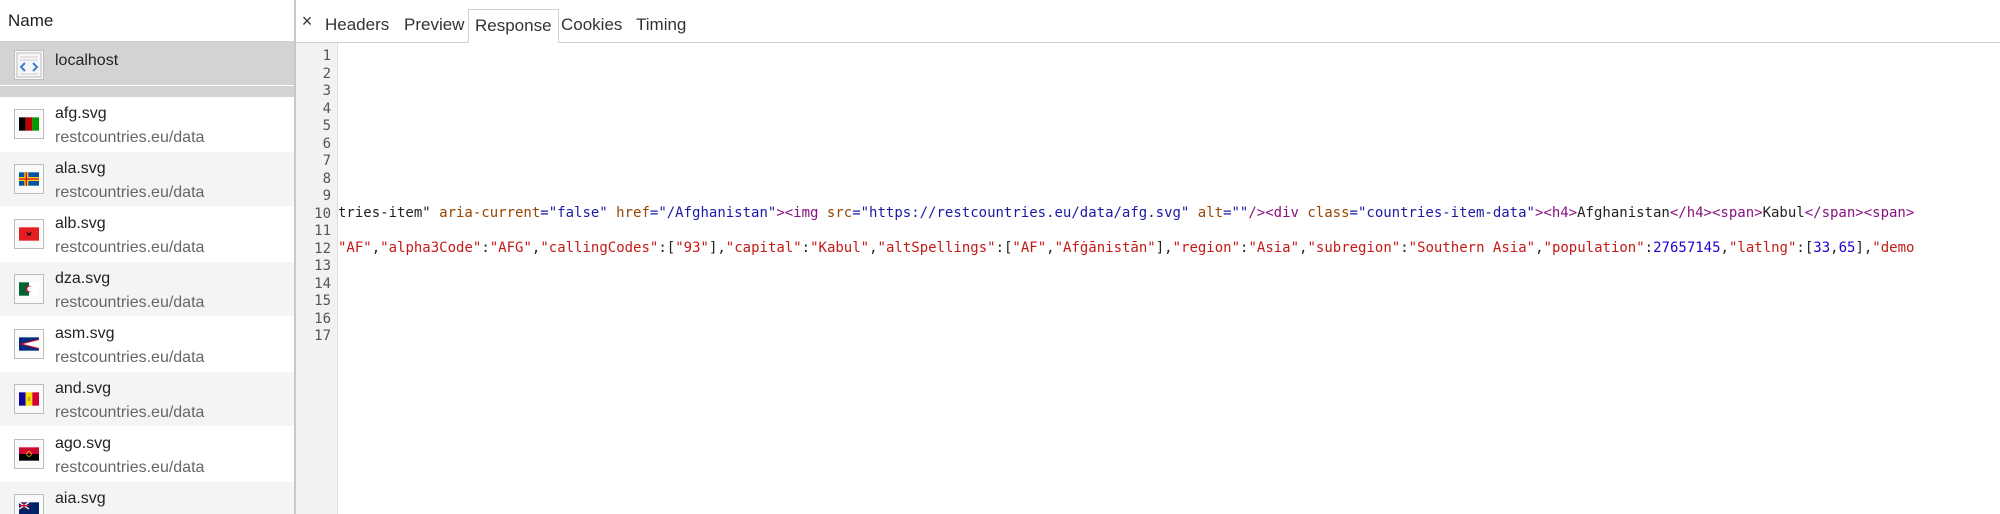 The width and height of the screenshot is (2000, 514). I want to click on request-row-dza: dza.svg restcountries.eu/data, so click(147, 289).